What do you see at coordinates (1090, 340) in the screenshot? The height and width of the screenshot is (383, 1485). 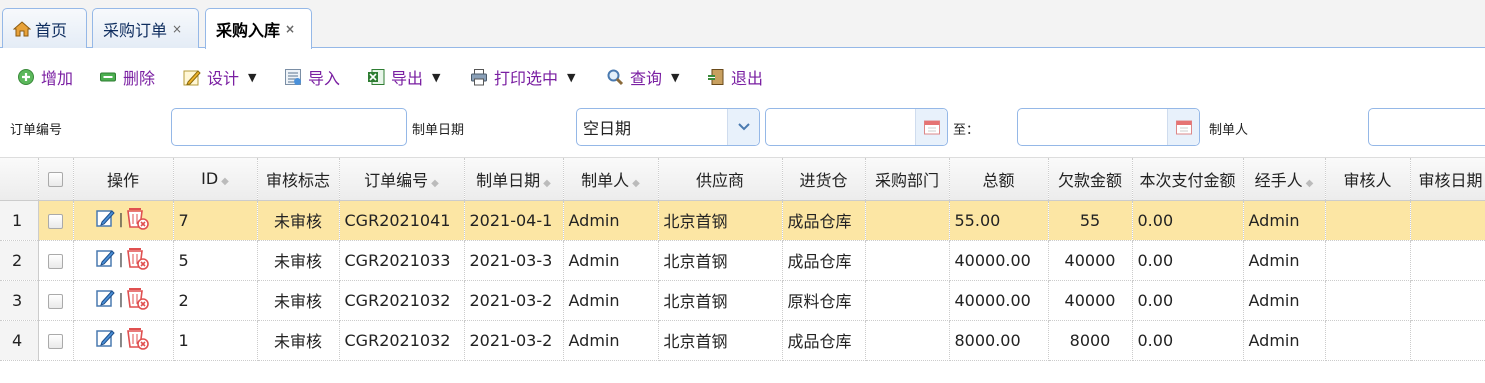 I see `cell-debt: 8000` at bounding box center [1090, 340].